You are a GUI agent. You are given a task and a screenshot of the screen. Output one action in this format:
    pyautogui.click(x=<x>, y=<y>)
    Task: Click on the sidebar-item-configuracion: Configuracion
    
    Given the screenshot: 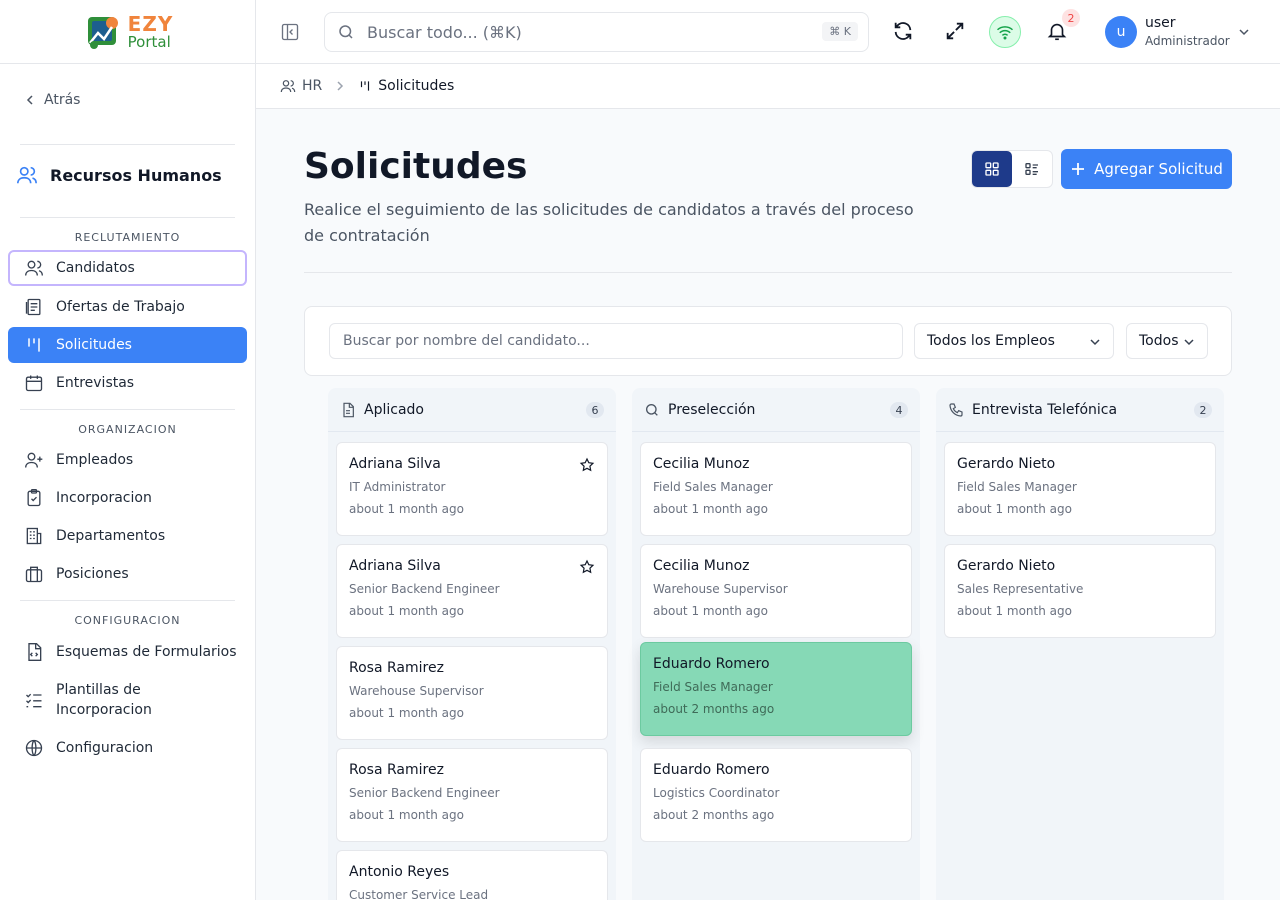 What is the action you would take?
    pyautogui.click(x=127, y=748)
    